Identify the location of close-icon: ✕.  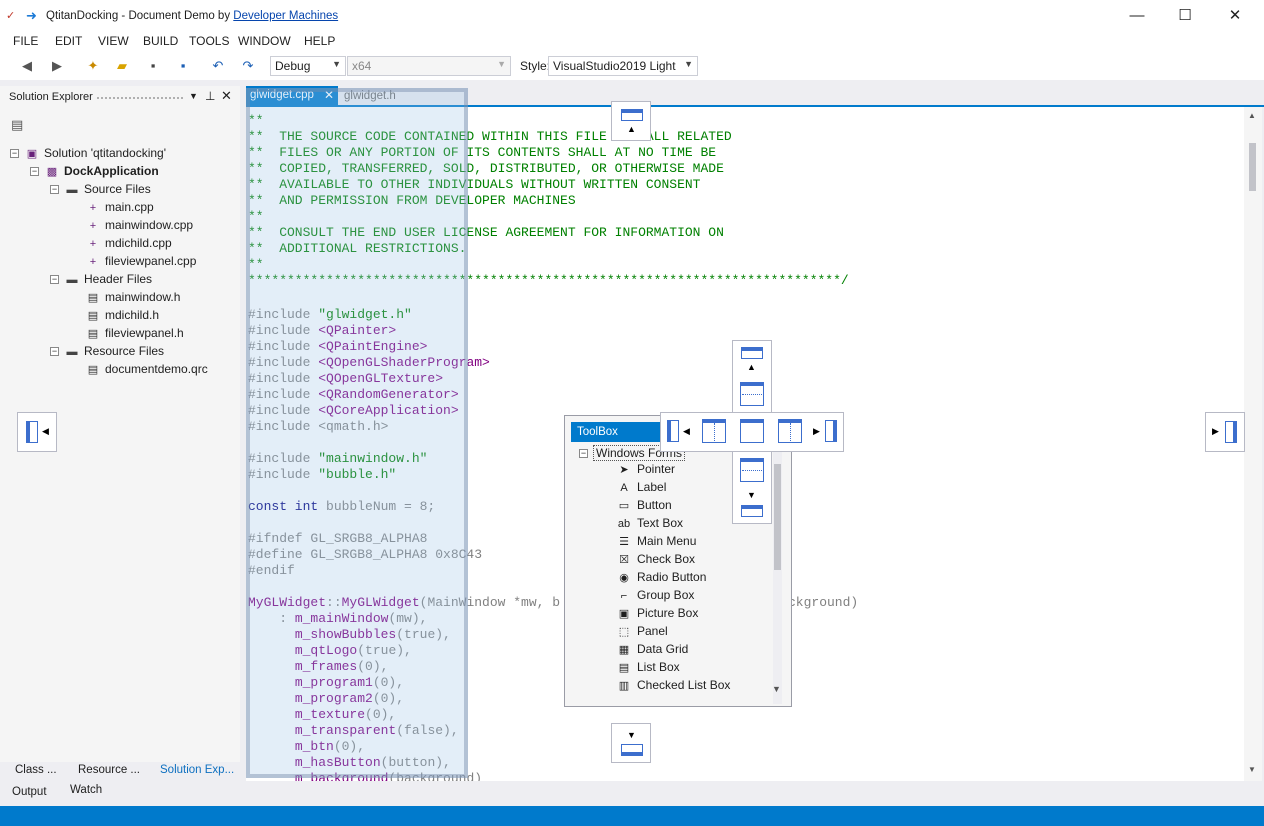
(226, 96).